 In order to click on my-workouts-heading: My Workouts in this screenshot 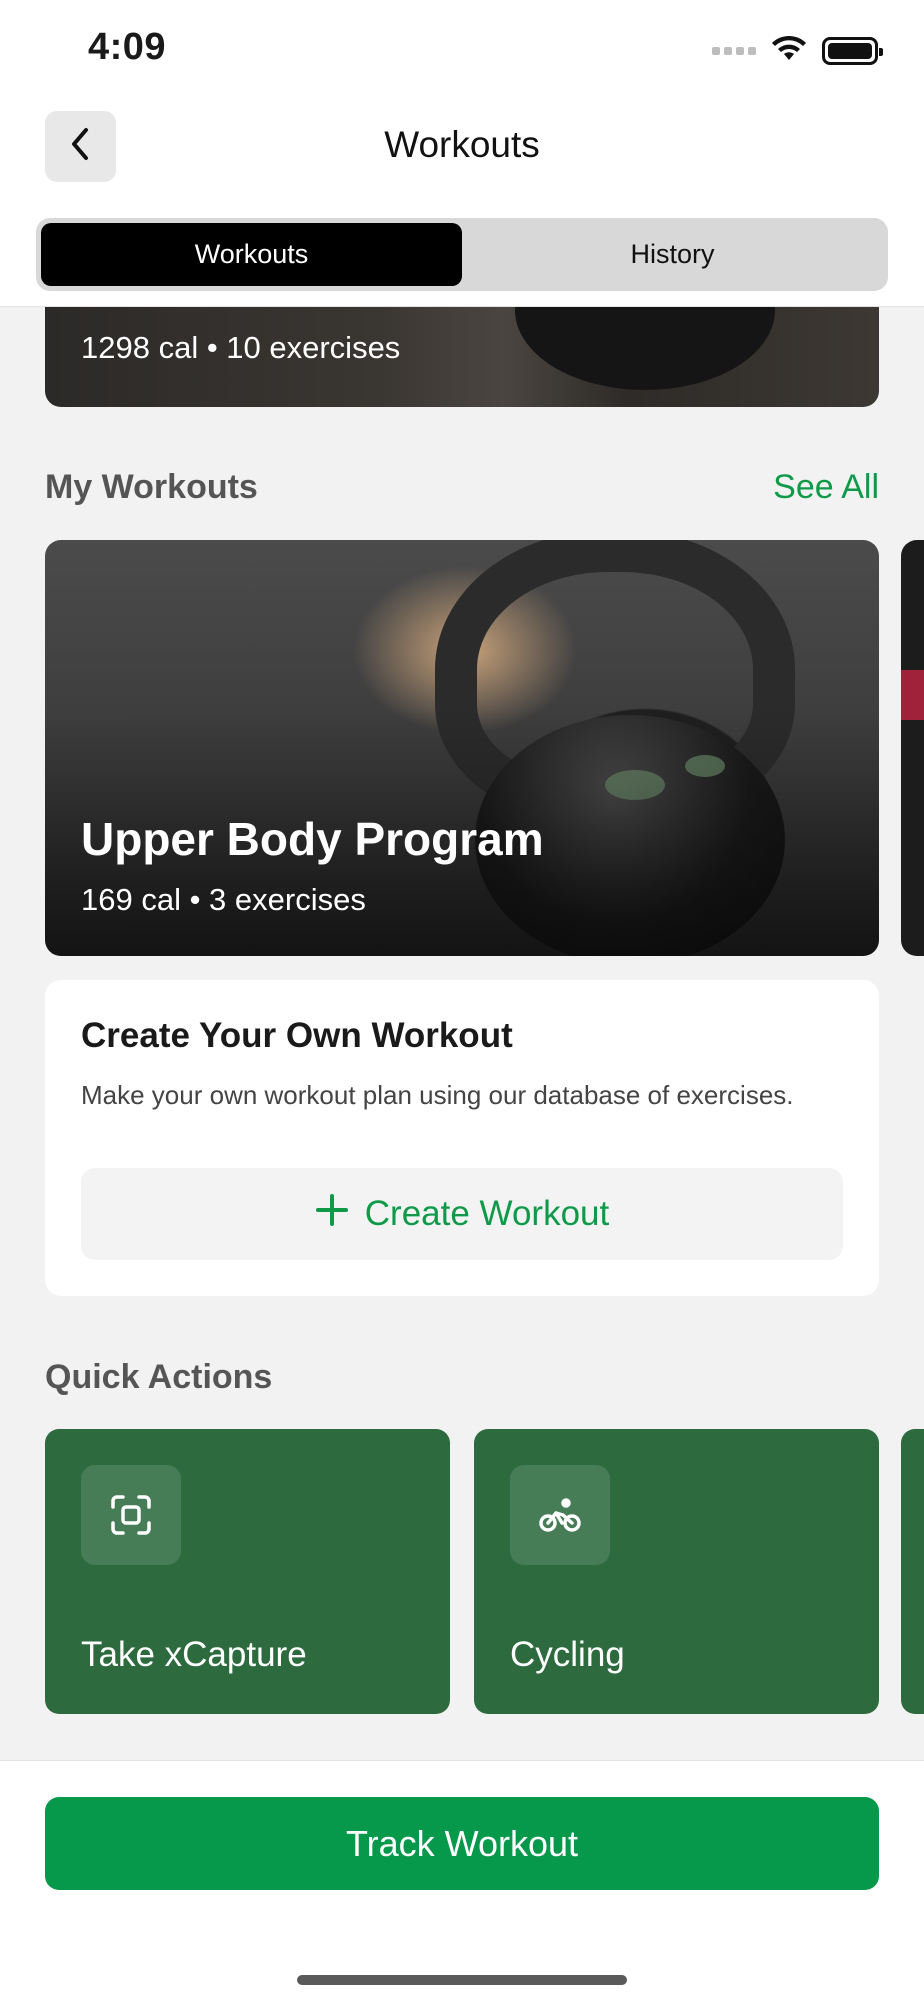, I will do `click(151, 487)`.